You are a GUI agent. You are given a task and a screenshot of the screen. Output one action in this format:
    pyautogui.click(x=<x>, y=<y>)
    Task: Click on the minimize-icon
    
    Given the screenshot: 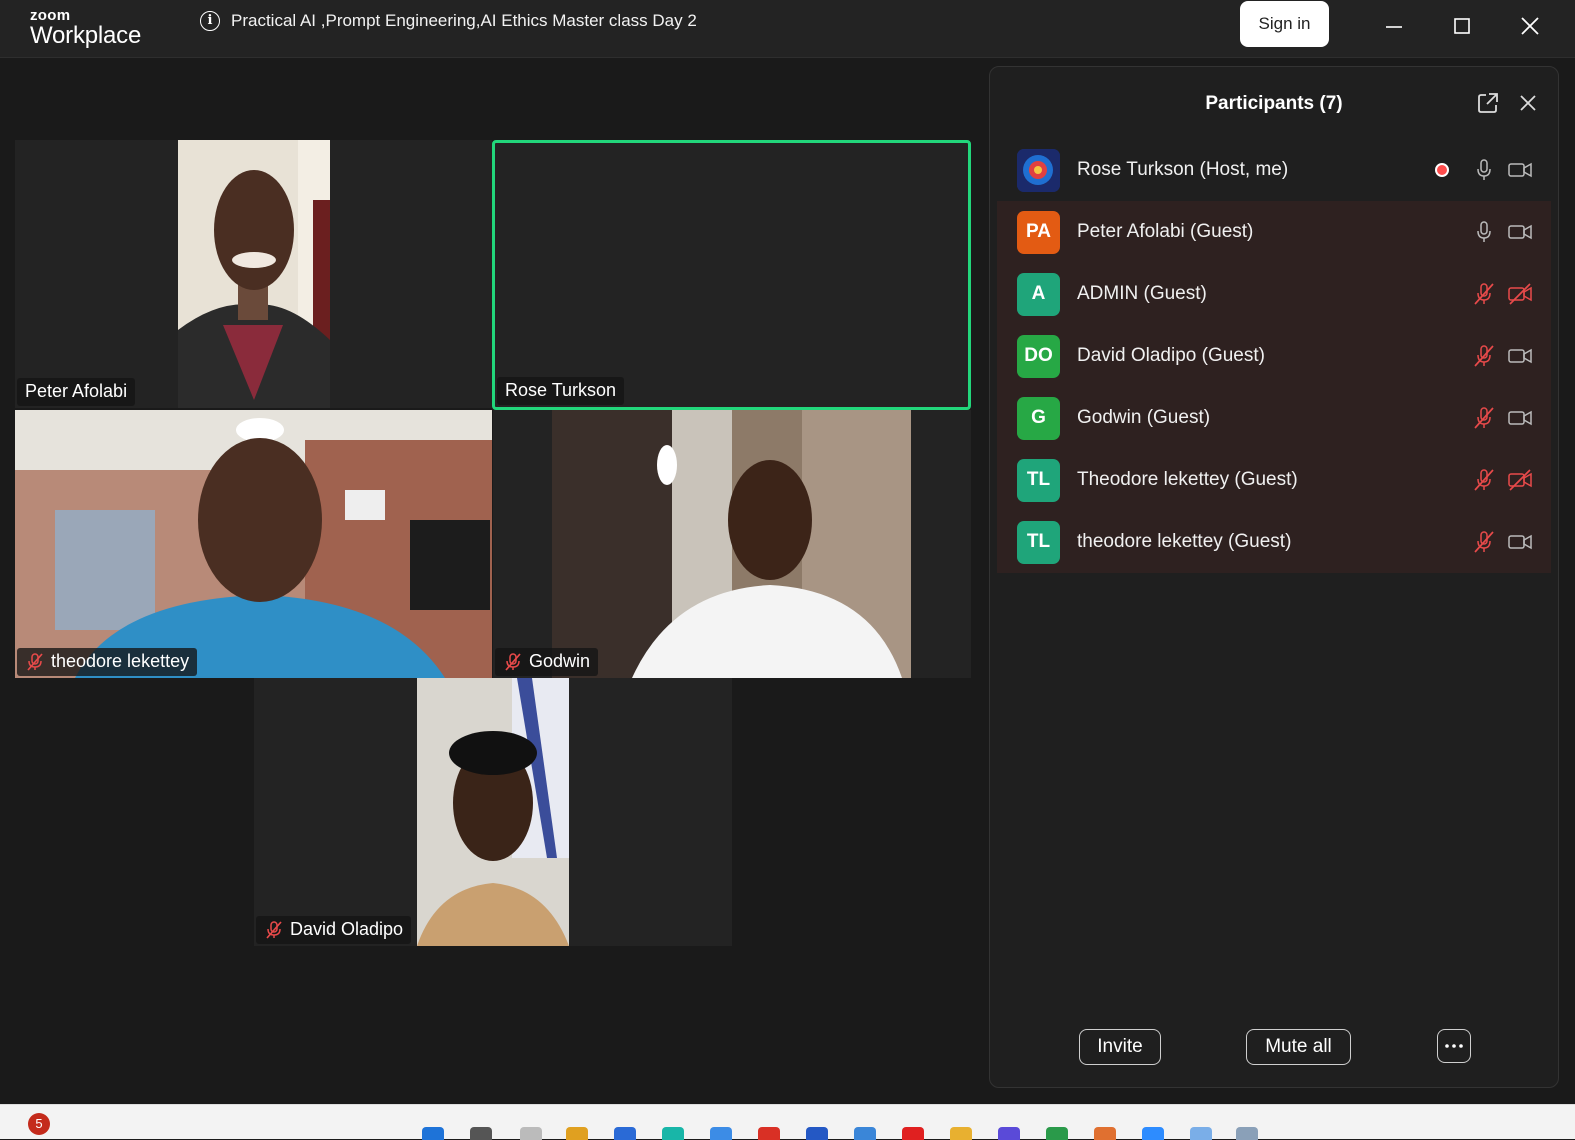 What is the action you would take?
    pyautogui.click(x=1394, y=26)
    